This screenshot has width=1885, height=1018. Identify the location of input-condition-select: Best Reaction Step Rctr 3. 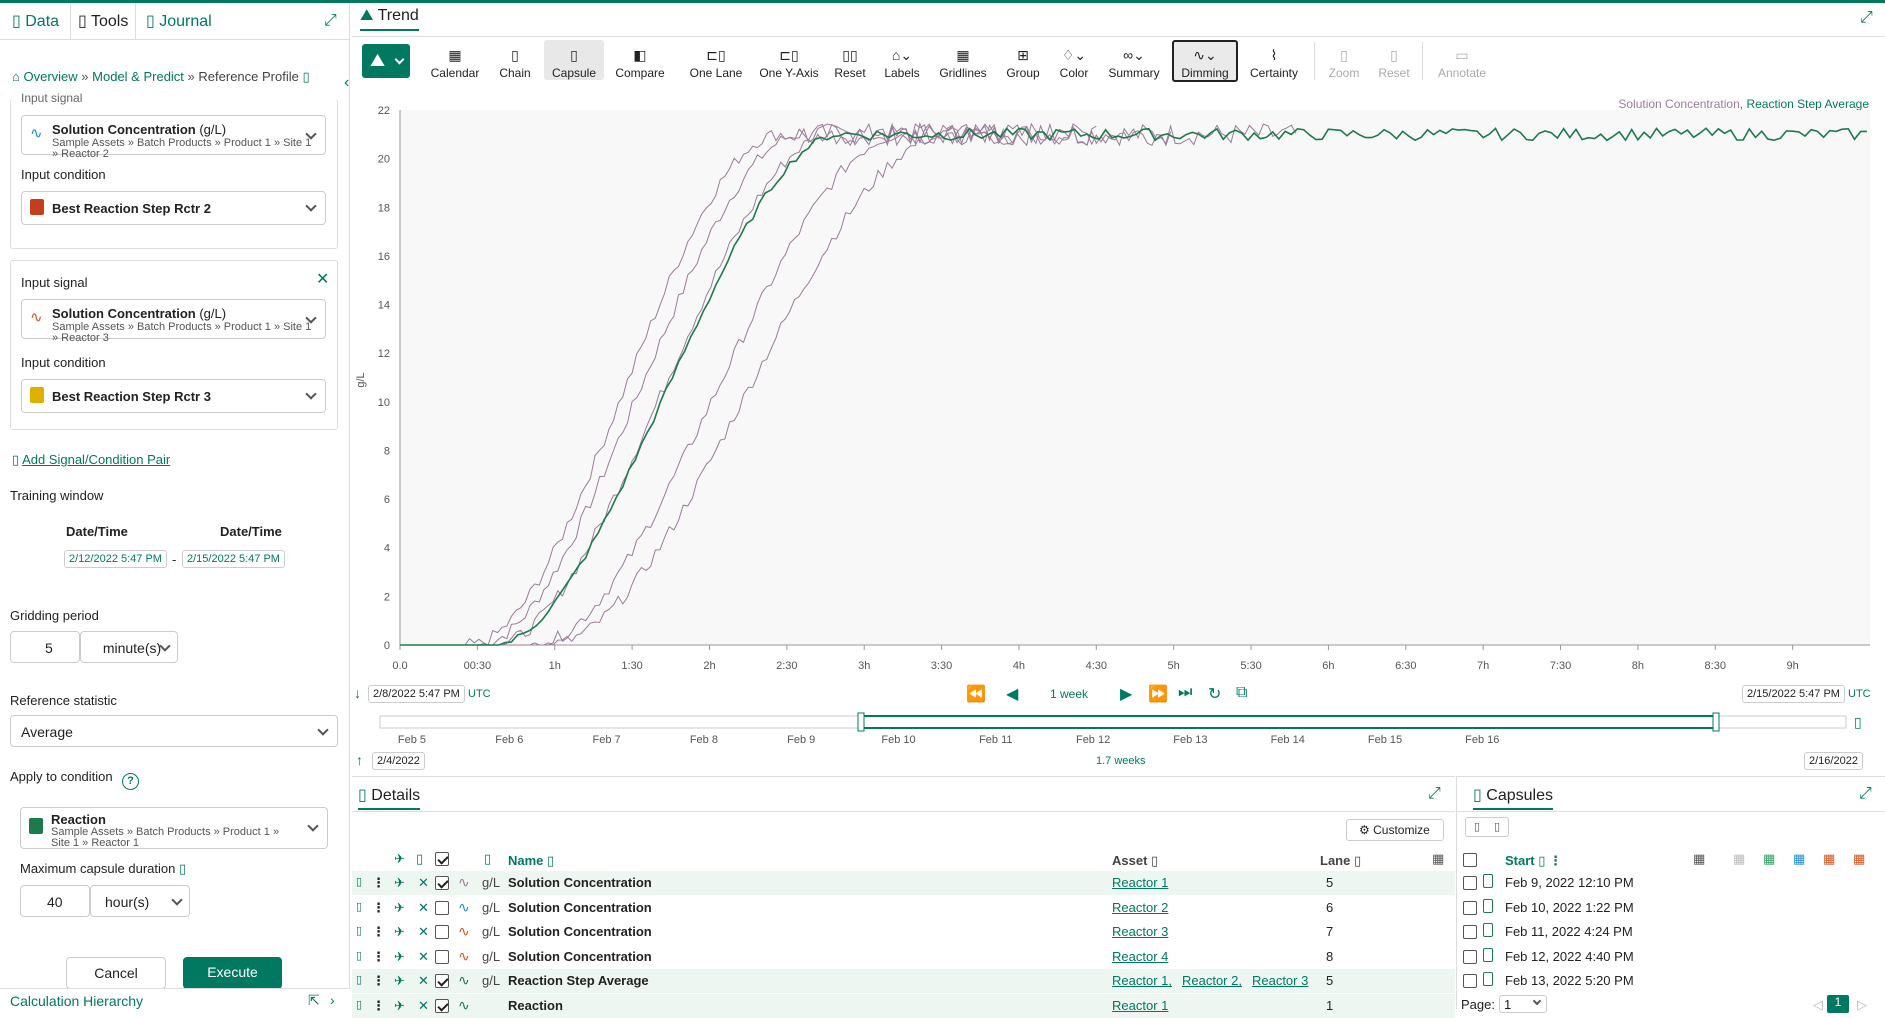
(173, 396).